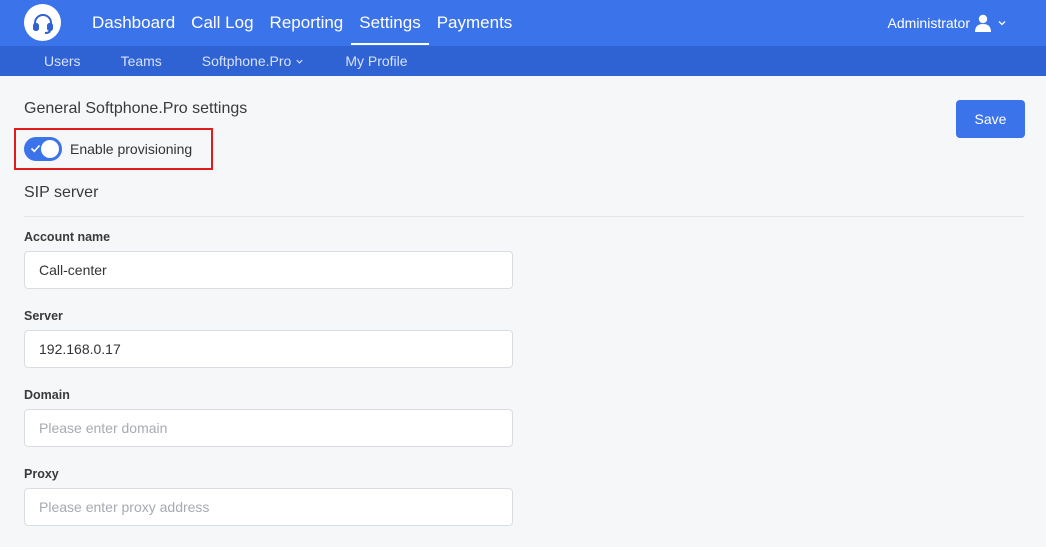  I want to click on subnav-softphone-pro: Softphone.Pro, so click(254, 61).